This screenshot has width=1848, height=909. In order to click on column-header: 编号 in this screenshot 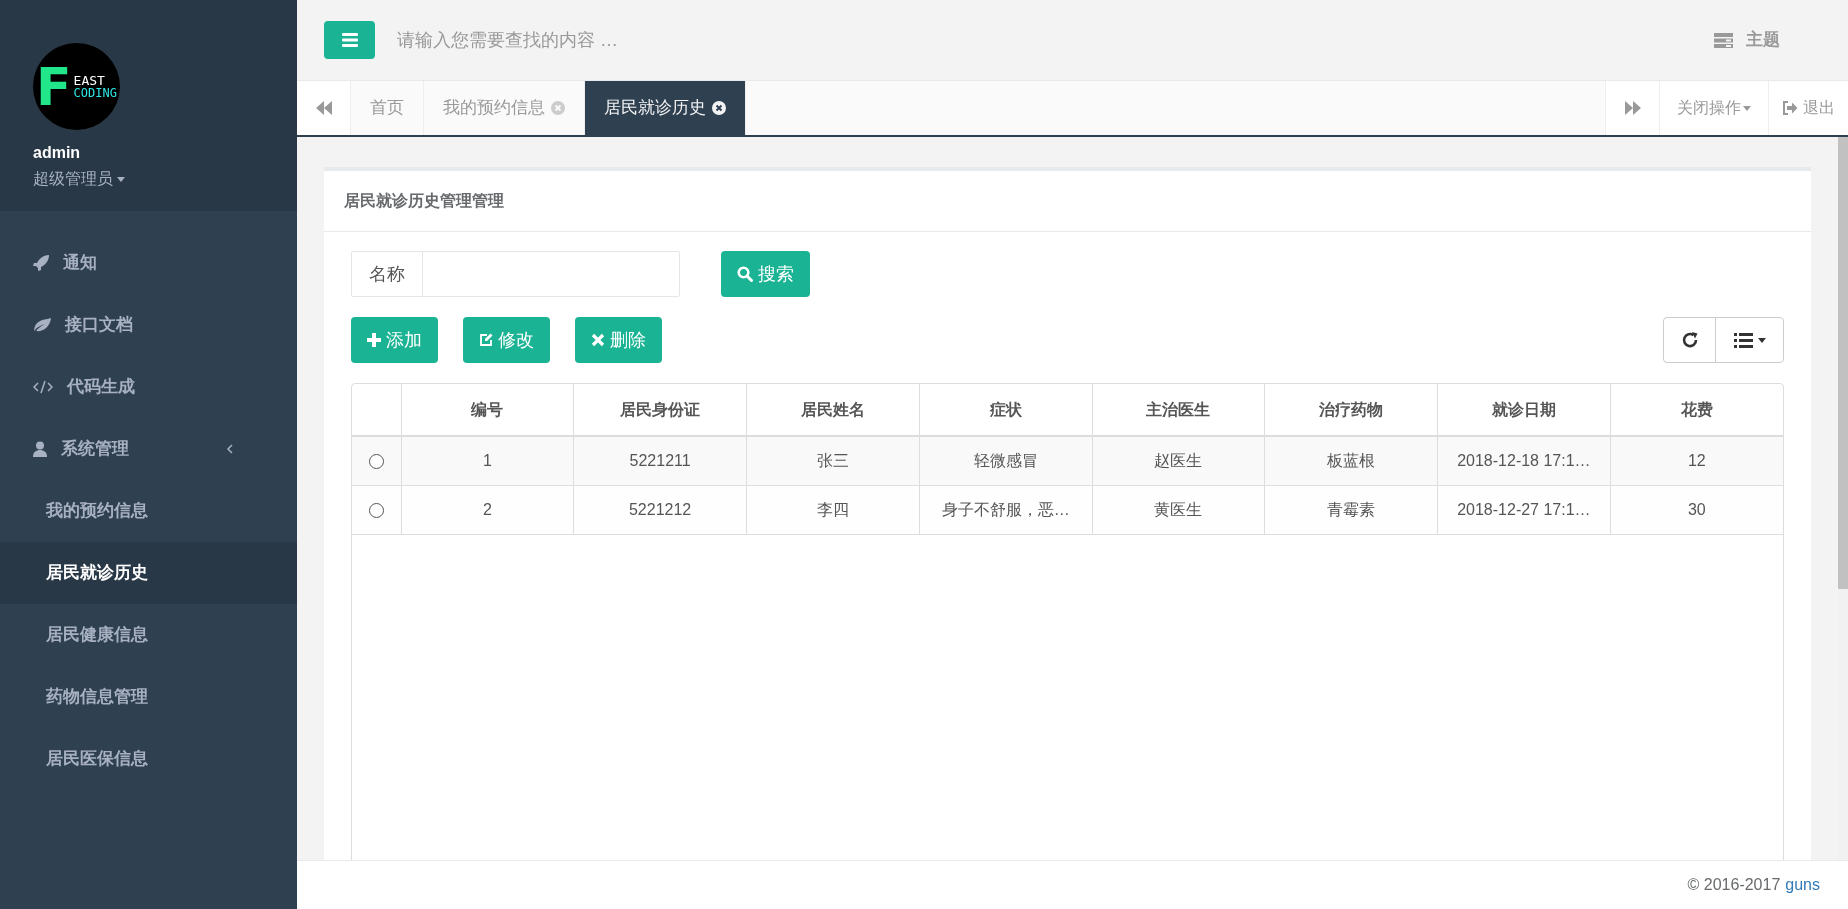, I will do `click(487, 410)`.